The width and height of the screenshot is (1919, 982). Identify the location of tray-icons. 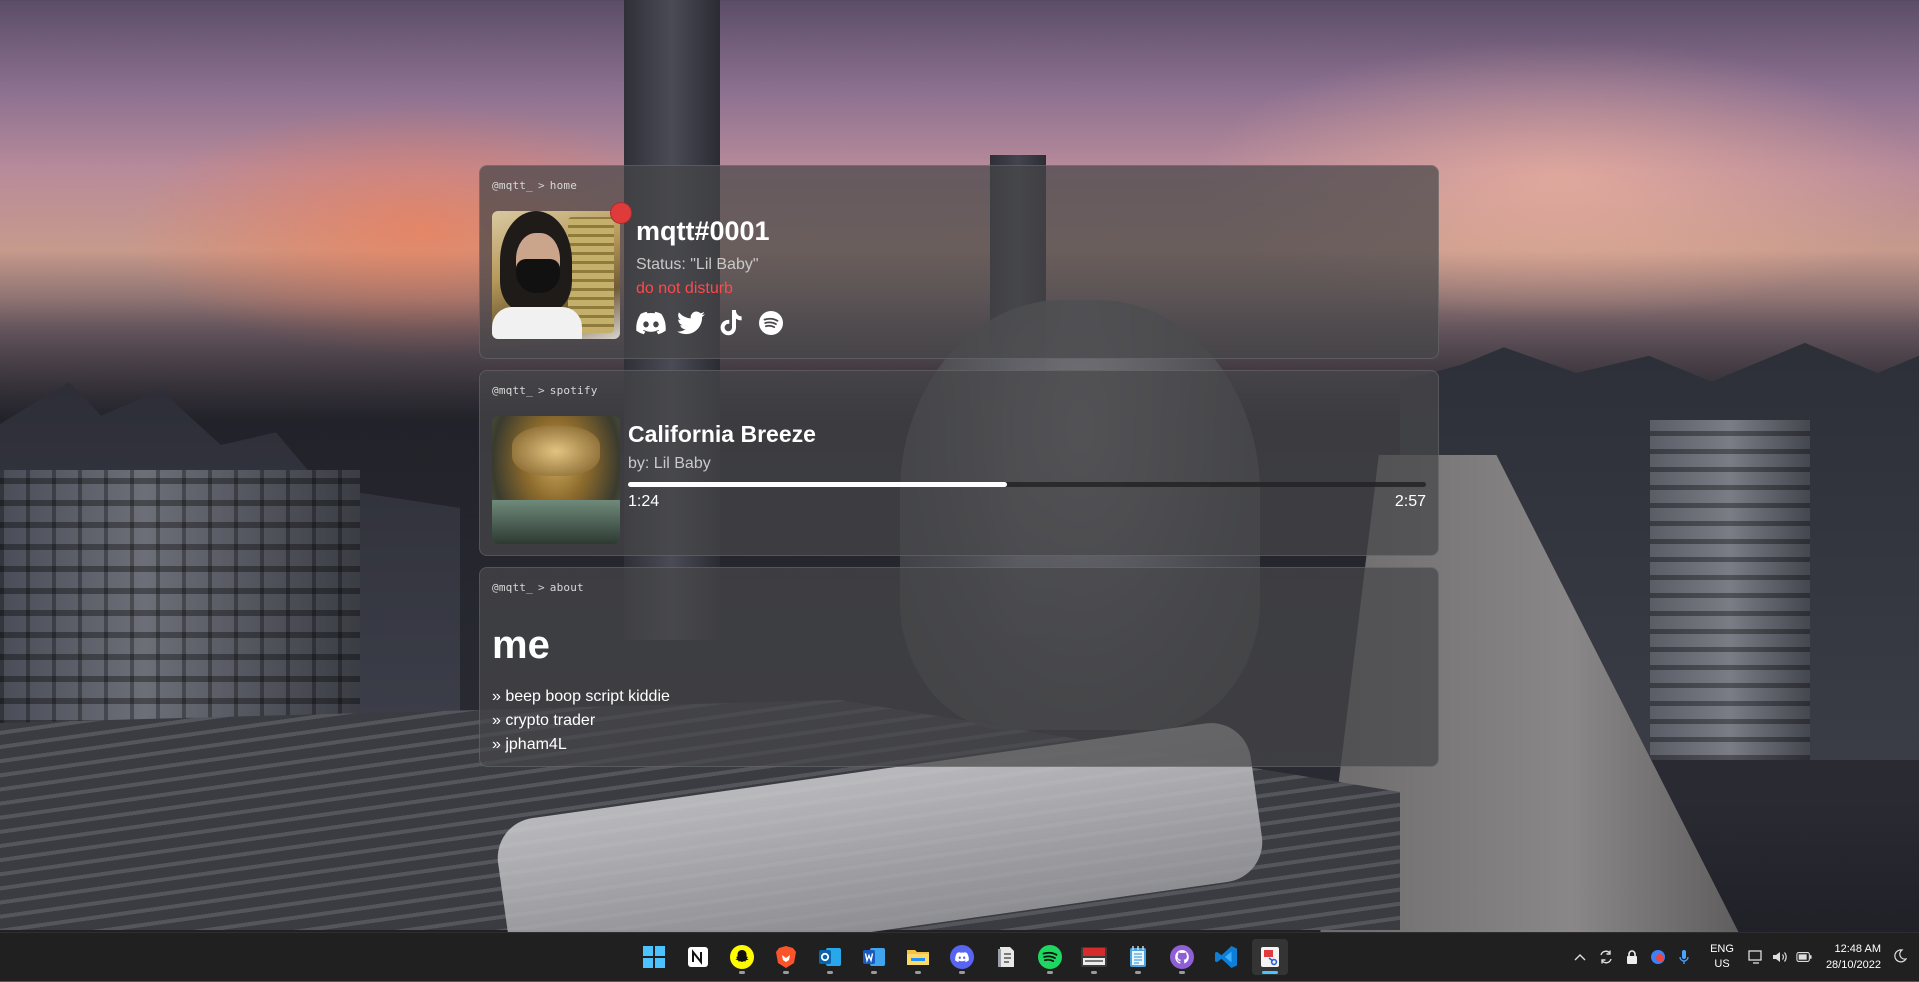
(1632, 957).